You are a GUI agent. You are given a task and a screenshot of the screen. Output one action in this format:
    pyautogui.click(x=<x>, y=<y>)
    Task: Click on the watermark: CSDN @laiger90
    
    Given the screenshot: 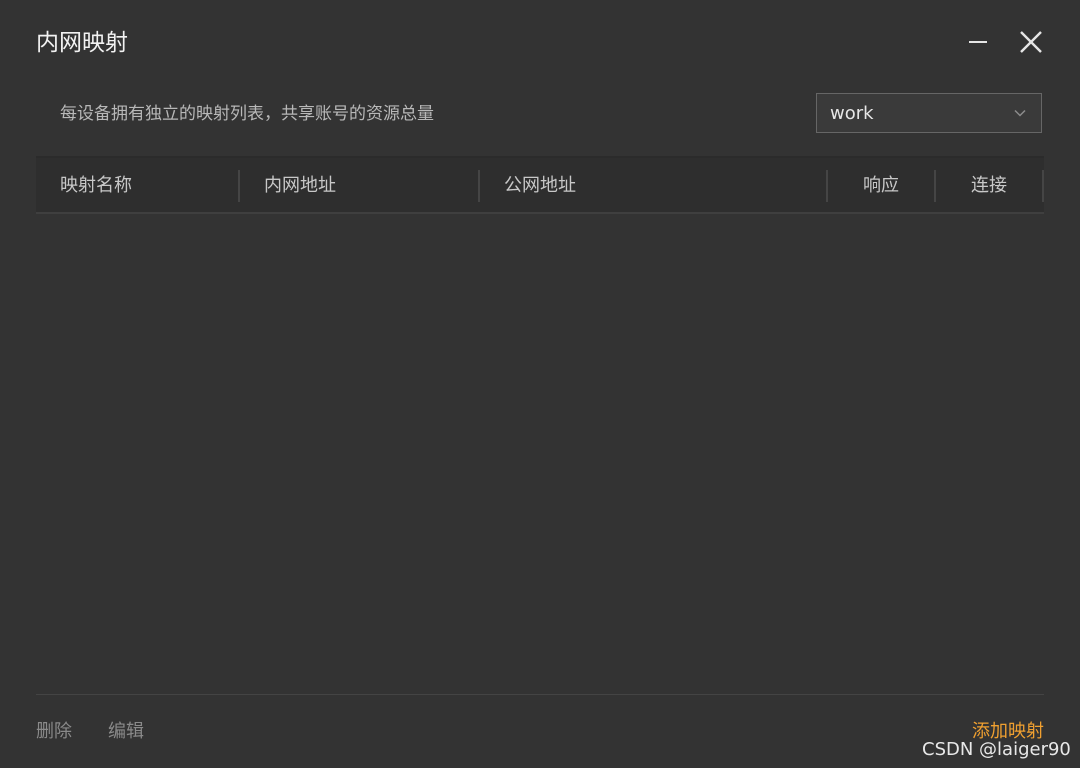 What is the action you would take?
    pyautogui.click(x=996, y=749)
    